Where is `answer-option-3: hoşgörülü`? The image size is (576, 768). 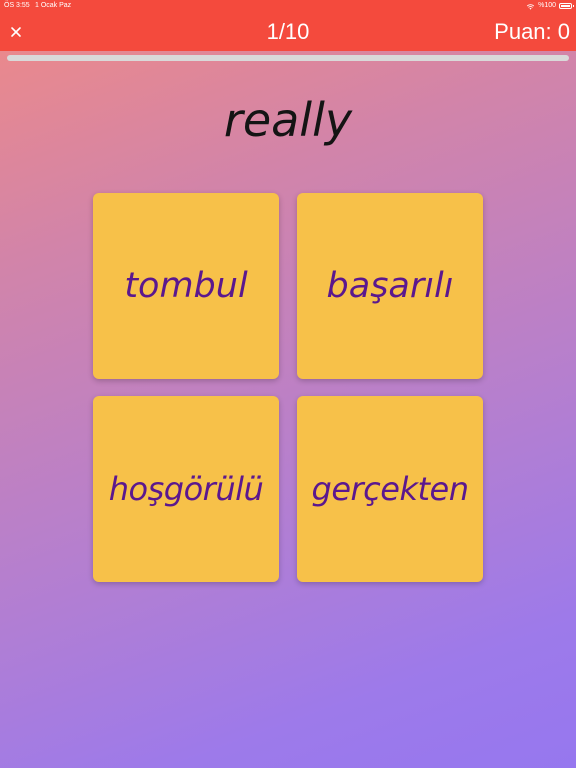
answer-option-3: hoşgörülü is located at coordinates (186, 489).